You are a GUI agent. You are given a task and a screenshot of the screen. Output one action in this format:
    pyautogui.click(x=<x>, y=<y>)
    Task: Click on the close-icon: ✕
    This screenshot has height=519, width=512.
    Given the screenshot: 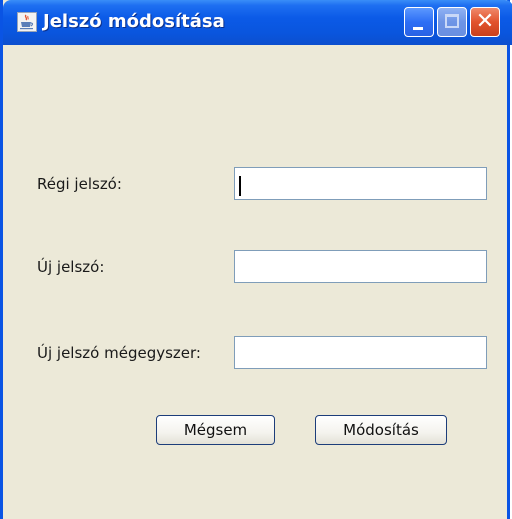 What is the action you would take?
    pyautogui.click(x=485, y=21)
    